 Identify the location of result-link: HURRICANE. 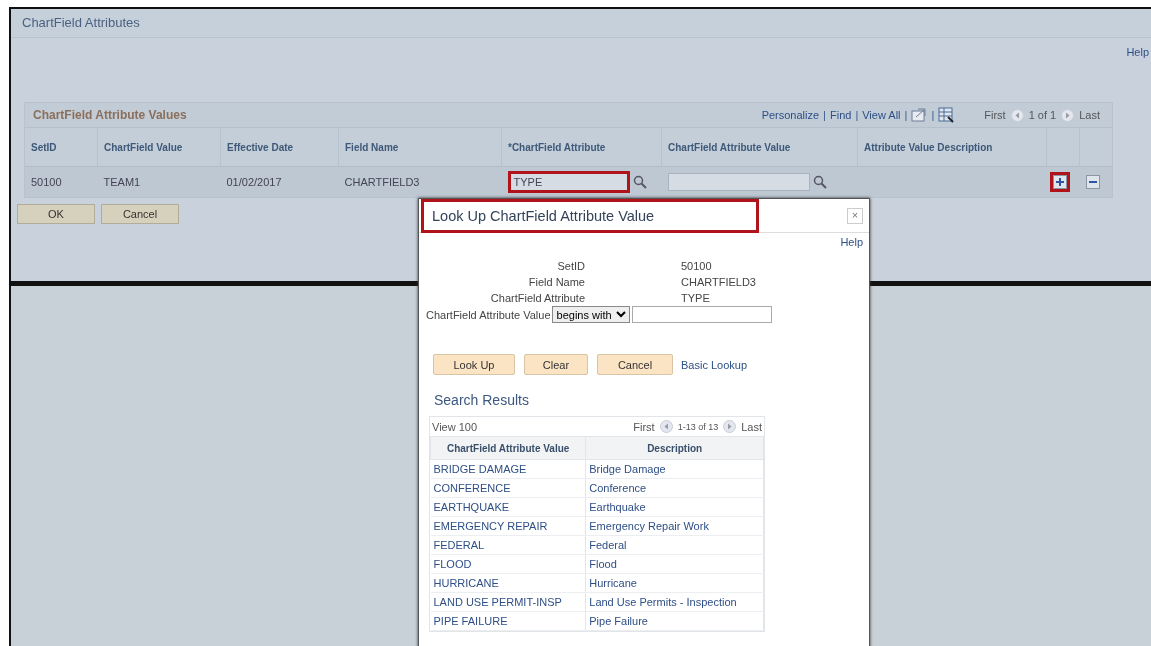
(508, 583).